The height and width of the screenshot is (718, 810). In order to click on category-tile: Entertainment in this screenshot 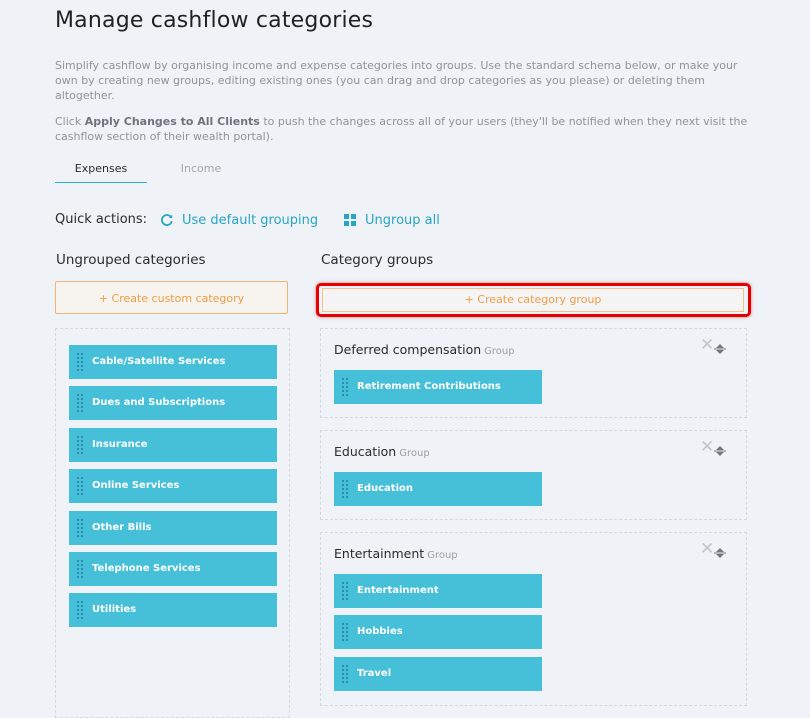, I will do `click(438, 591)`.